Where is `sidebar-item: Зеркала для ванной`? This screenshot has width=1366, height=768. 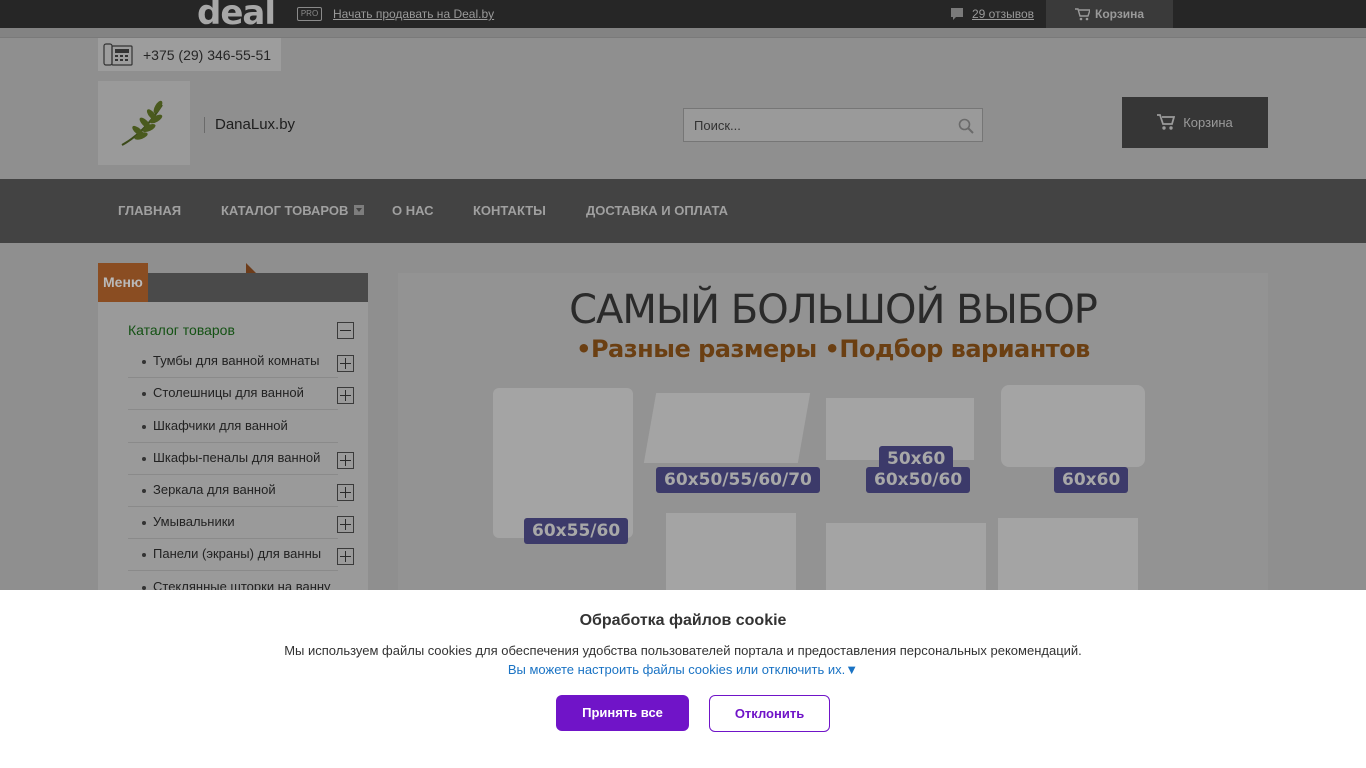 sidebar-item: Зеркала для ванной is located at coordinates (233, 491).